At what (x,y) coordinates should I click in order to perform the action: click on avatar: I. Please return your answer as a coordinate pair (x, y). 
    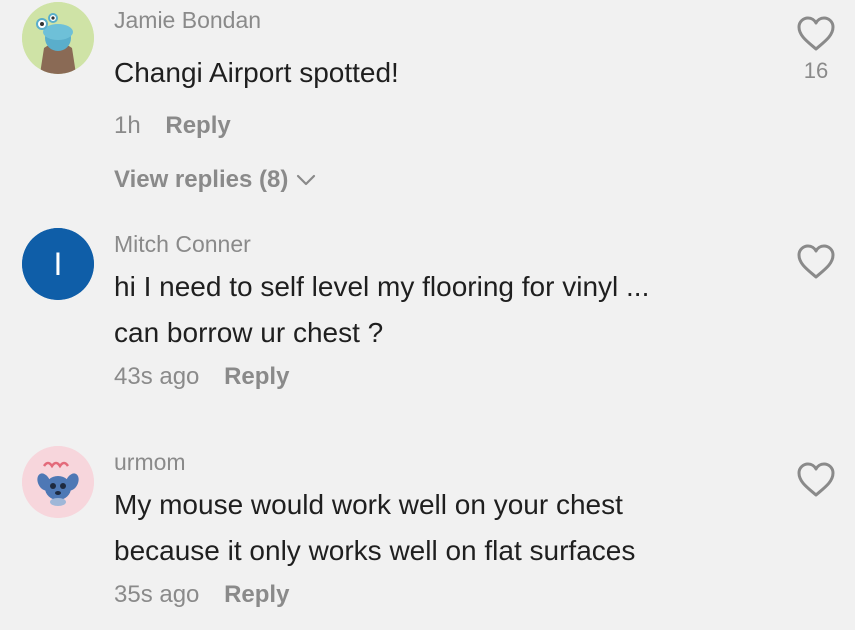
    Looking at the image, I should click on (58, 264).